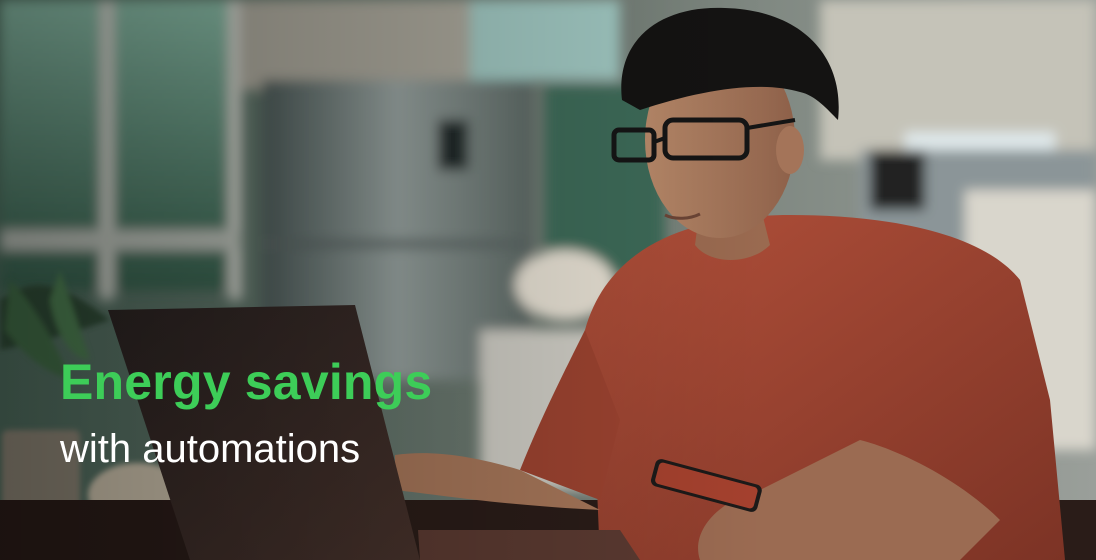 The width and height of the screenshot is (1096, 560). Describe the element at coordinates (246, 382) in the screenshot. I see `hero-headline: Energy savings` at that location.